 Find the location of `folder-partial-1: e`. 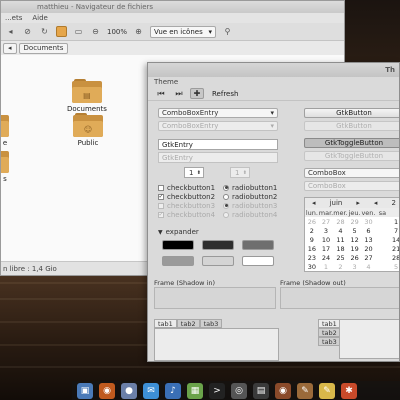

folder-partial-1: e is located at coordinates (5, 130).